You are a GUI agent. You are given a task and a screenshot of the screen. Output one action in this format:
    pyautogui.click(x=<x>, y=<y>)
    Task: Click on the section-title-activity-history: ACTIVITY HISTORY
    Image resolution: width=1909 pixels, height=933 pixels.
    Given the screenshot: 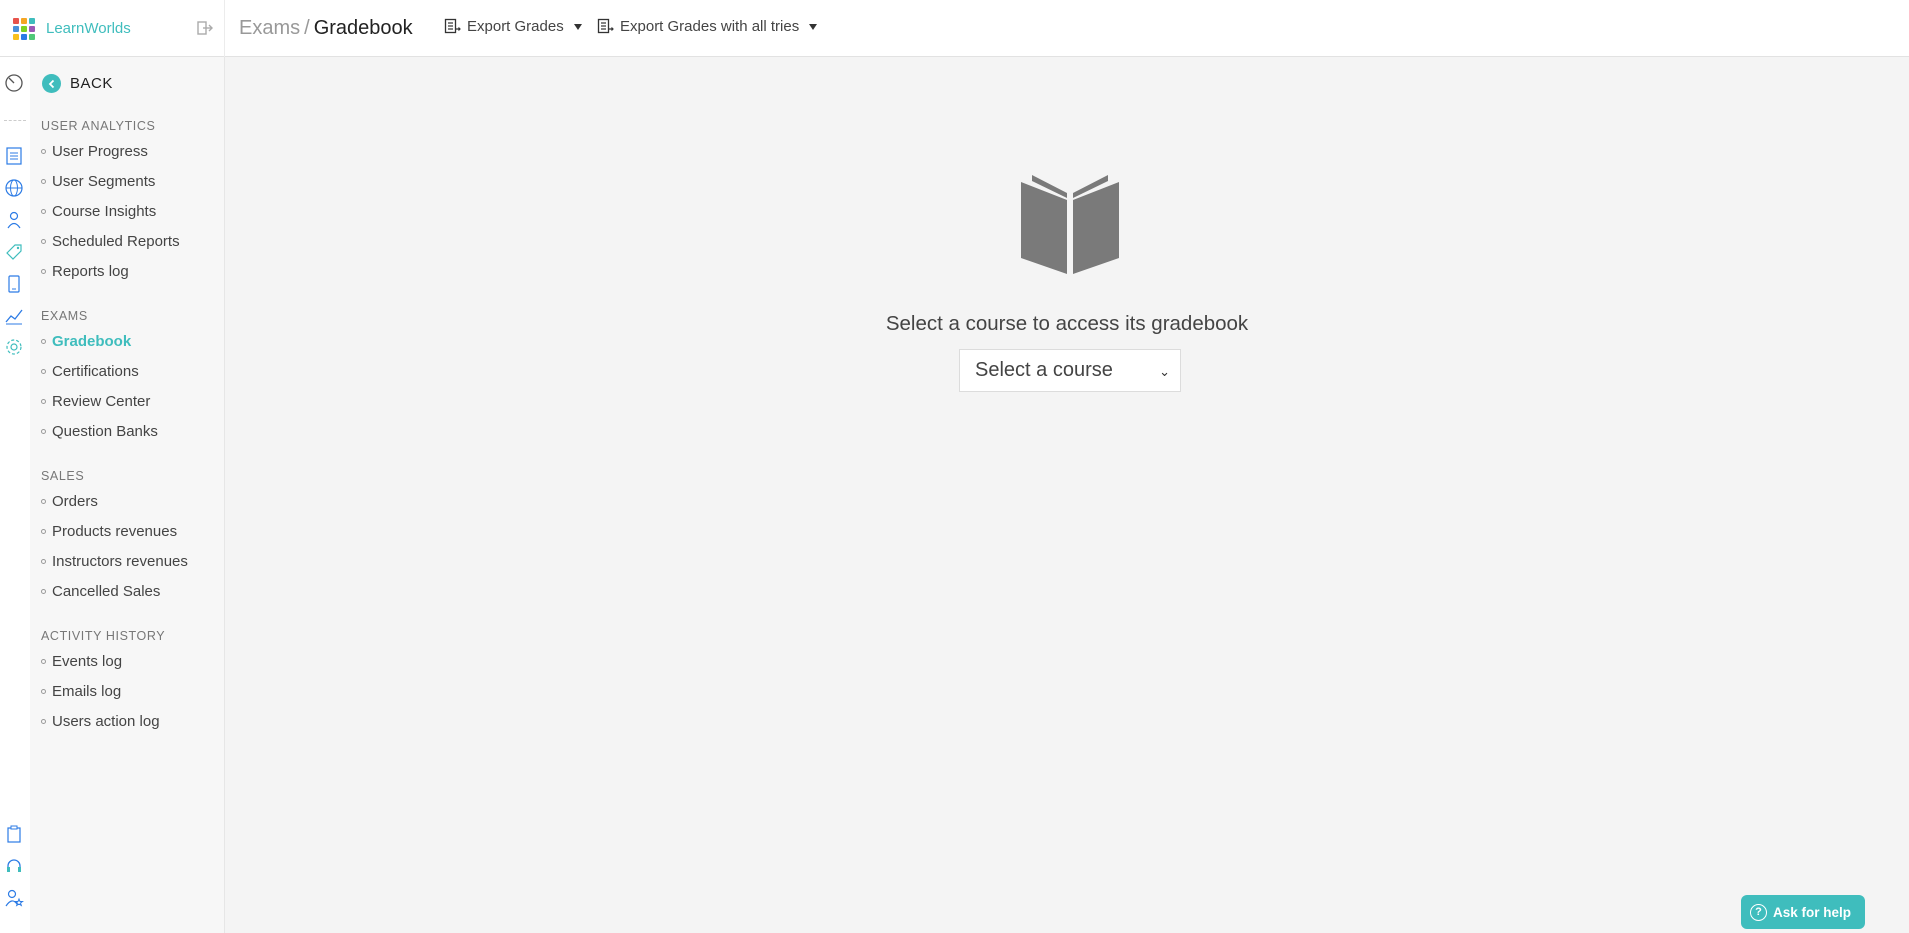 What is the action you would take?
    pyautogui.click(x=103, y=636)
    